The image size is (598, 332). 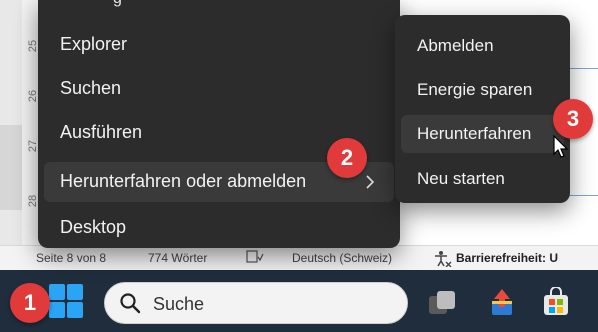 I want to click on accessibility-status: Barrierefreiheit: U, so click(x=507, y=258).